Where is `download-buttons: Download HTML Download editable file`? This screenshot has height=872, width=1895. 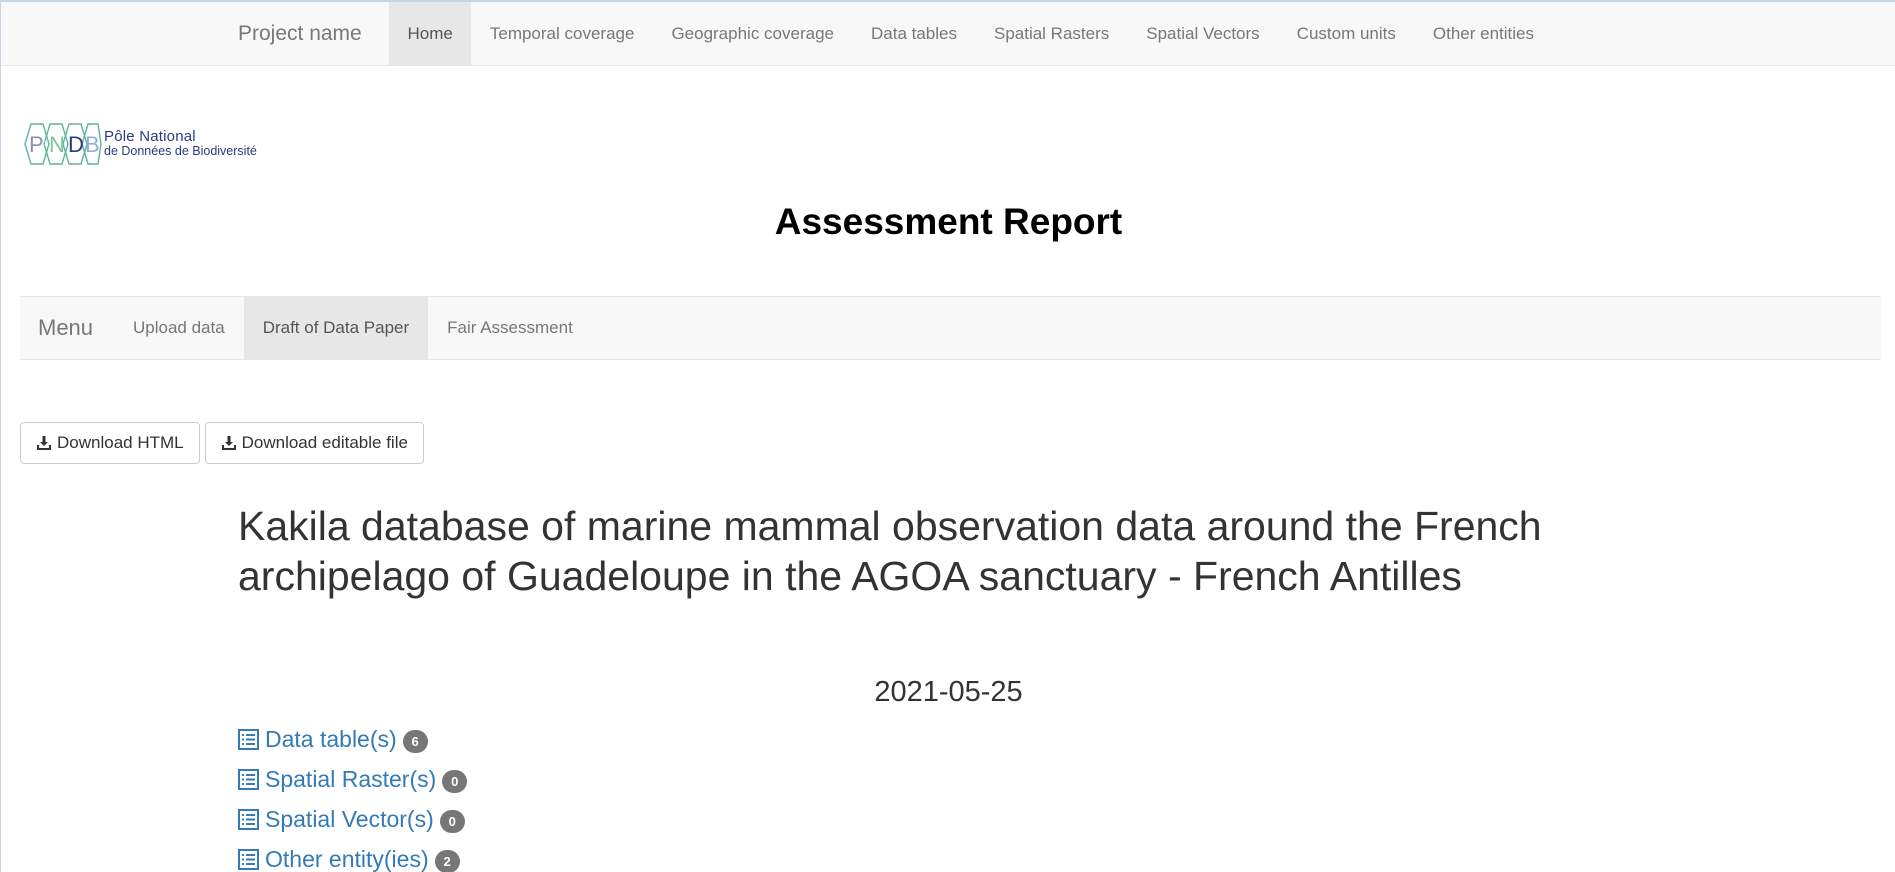 download-buttons: Download HTML Download editable file is located at coordinates (222, 443).